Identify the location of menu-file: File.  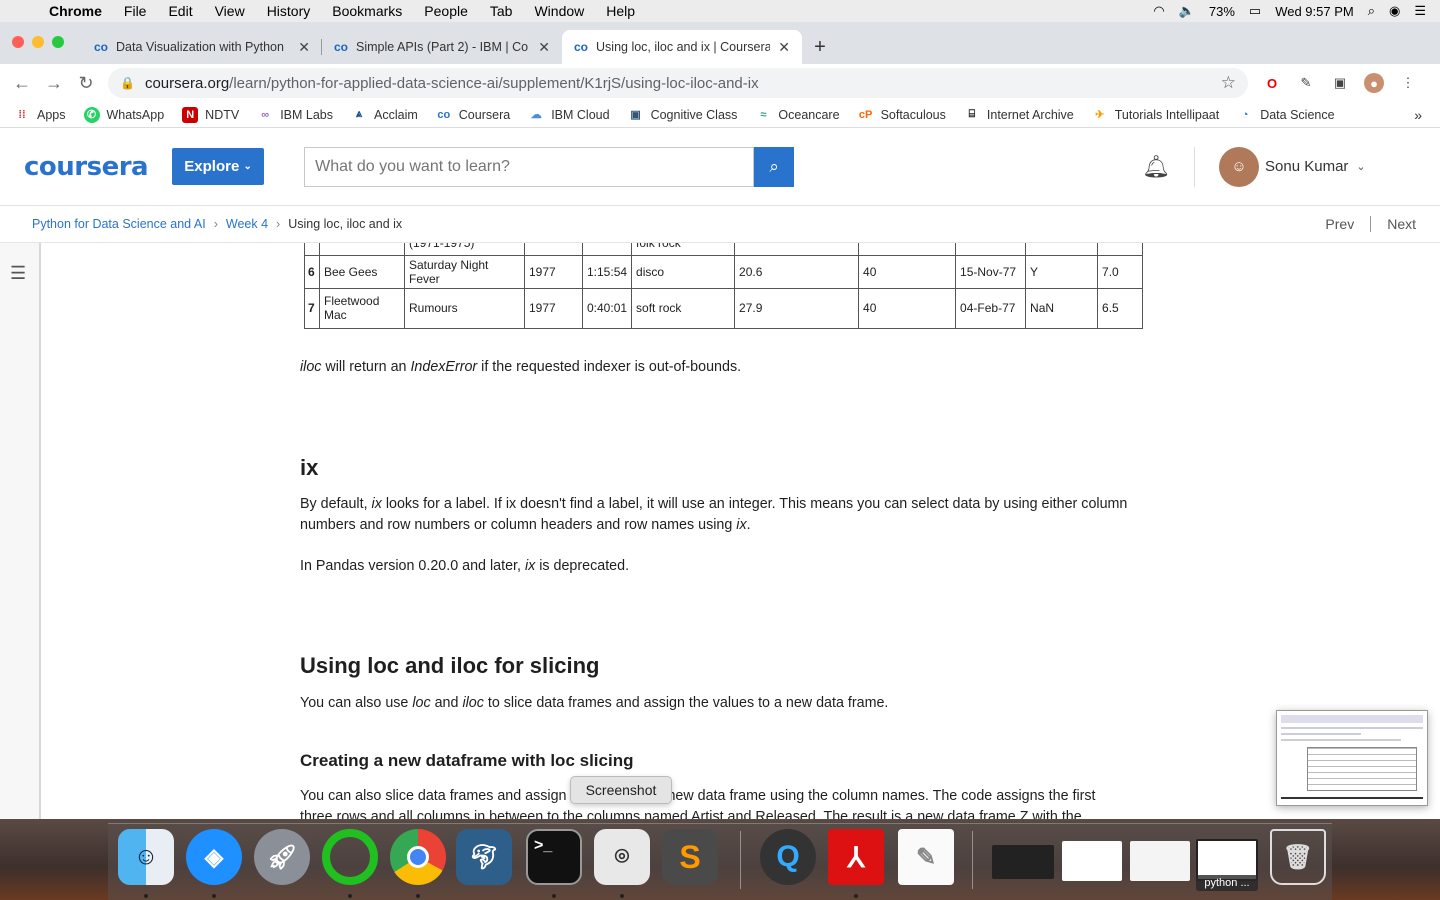
(135, 11).